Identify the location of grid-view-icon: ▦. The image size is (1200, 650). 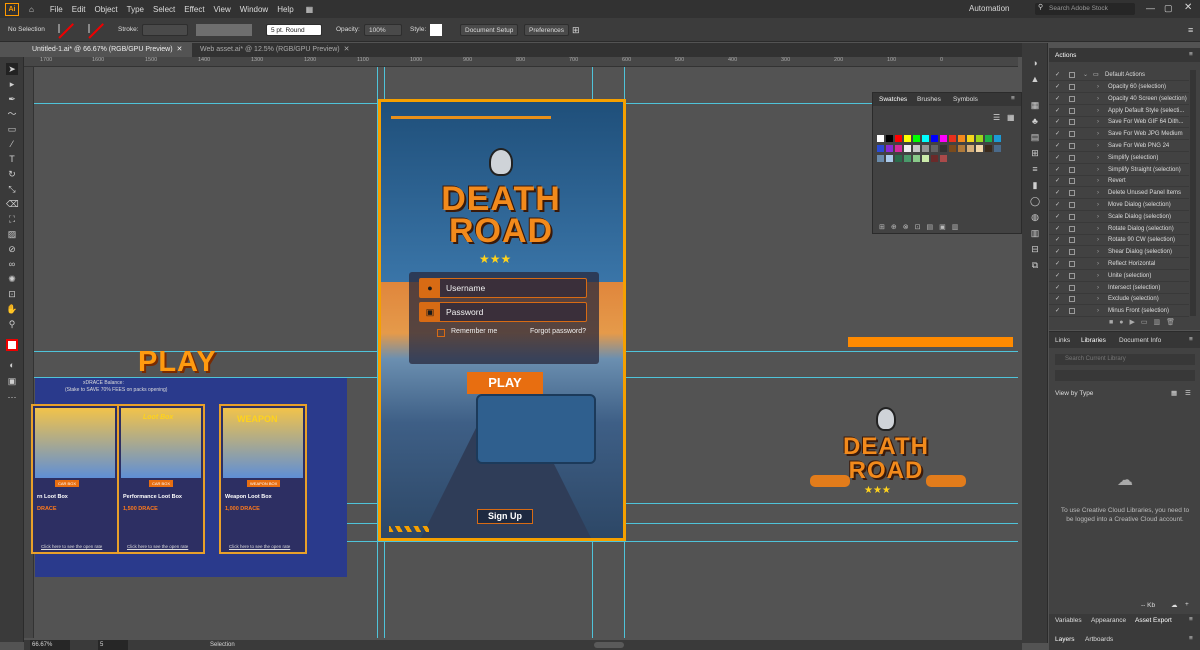
(1011, 117).